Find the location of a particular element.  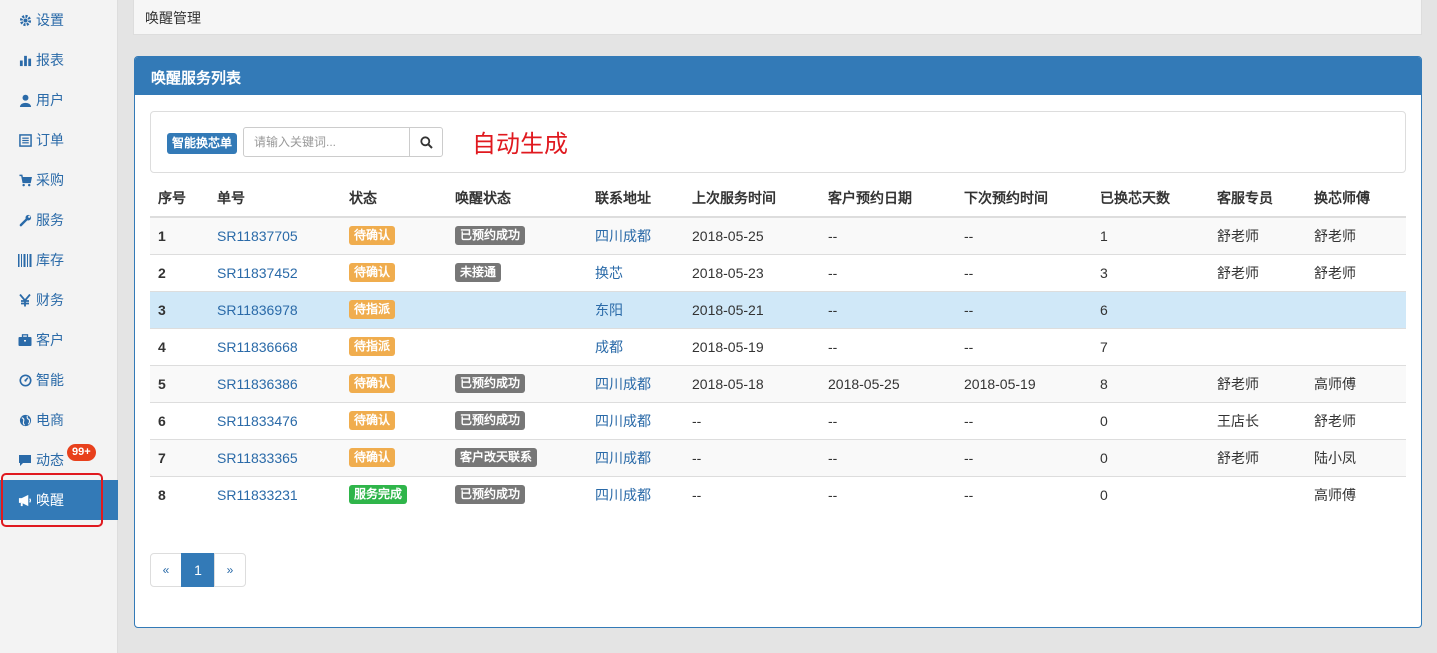

sidebar-item-label: 设置 is located at coordinates (50, 20).